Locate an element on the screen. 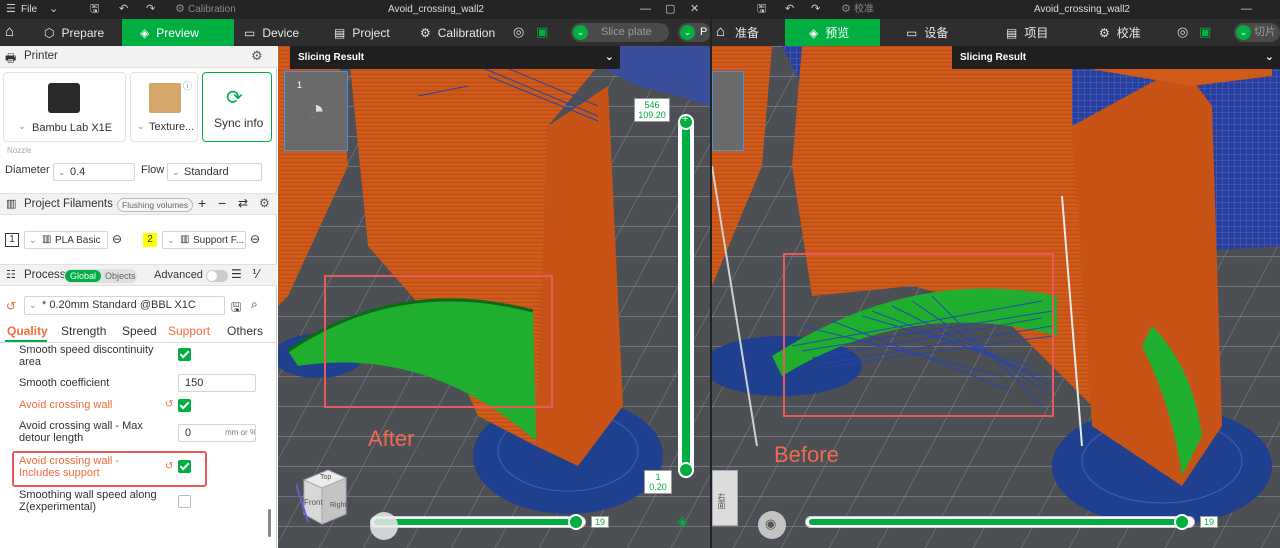  advanced-switch is located at coordinates (217, 276).